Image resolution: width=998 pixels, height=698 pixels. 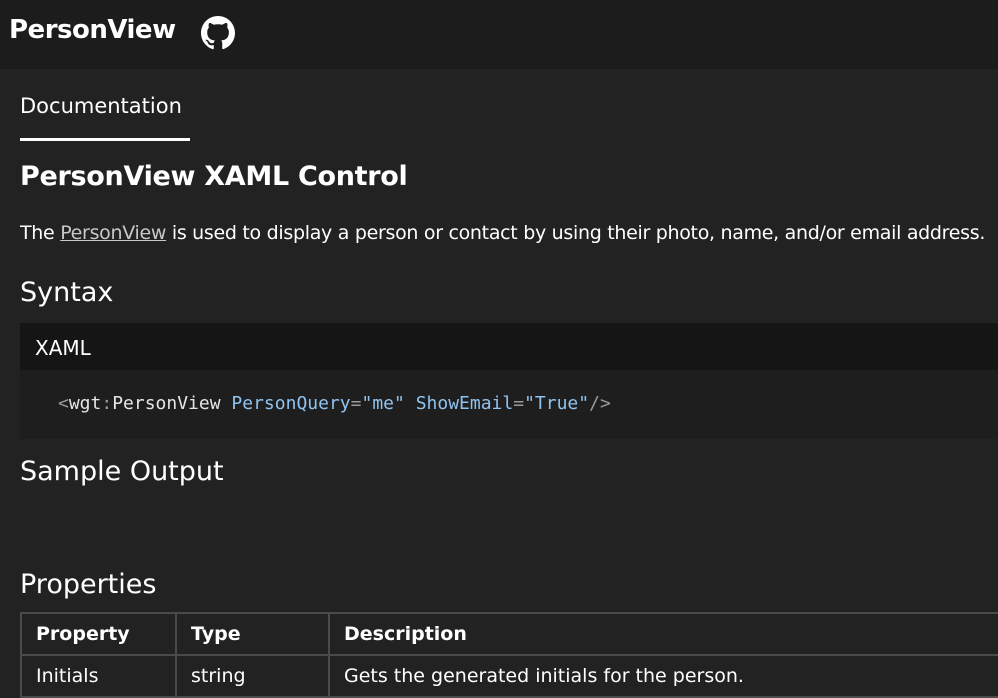 What do you see at coordinates (67, 292) in the screenshot?
I see `syntax-heading: Syntax` at bounding box center [67, 292].